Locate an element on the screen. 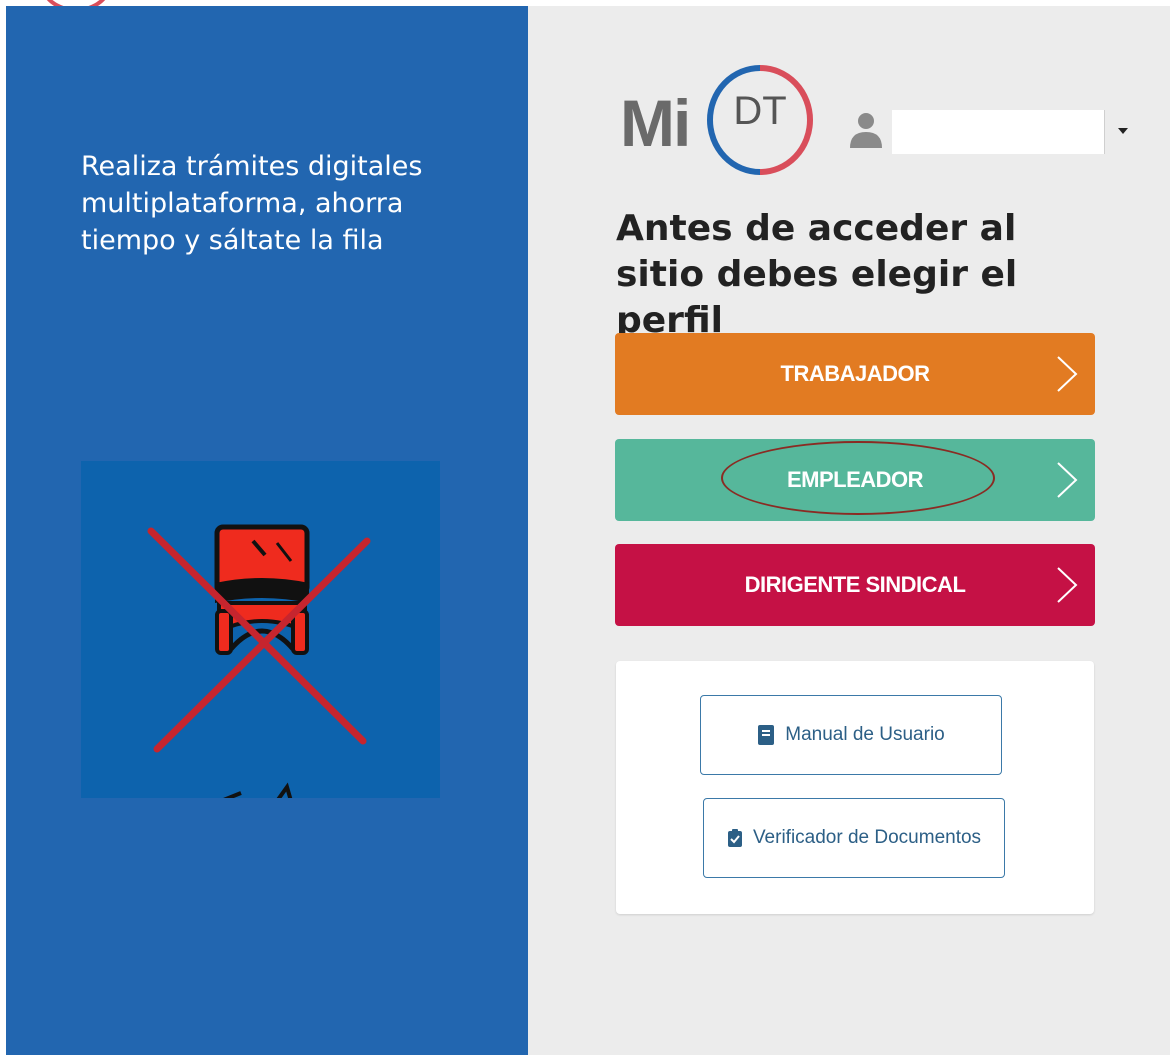  clipboard-check-icon is located at coordinates (735, 838).